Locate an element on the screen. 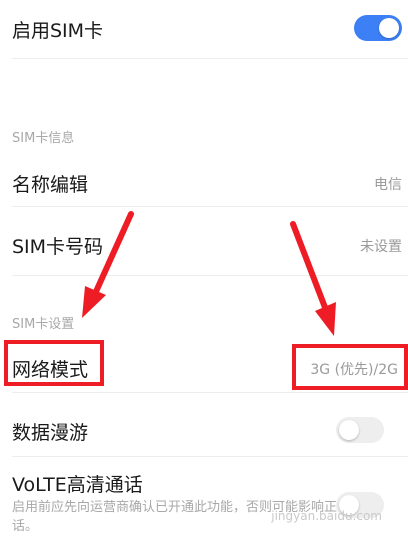 The width and height of the screenshot is (408, 541). watermark: jingyan.baidu.com is located at coordinates (326, 516).